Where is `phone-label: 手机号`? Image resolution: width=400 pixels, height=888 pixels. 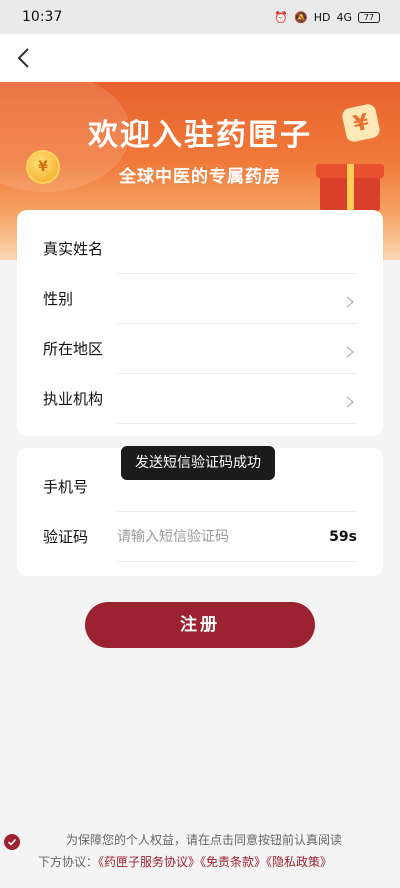
phone-label: 手机号 is located at coordinates (66, 487).